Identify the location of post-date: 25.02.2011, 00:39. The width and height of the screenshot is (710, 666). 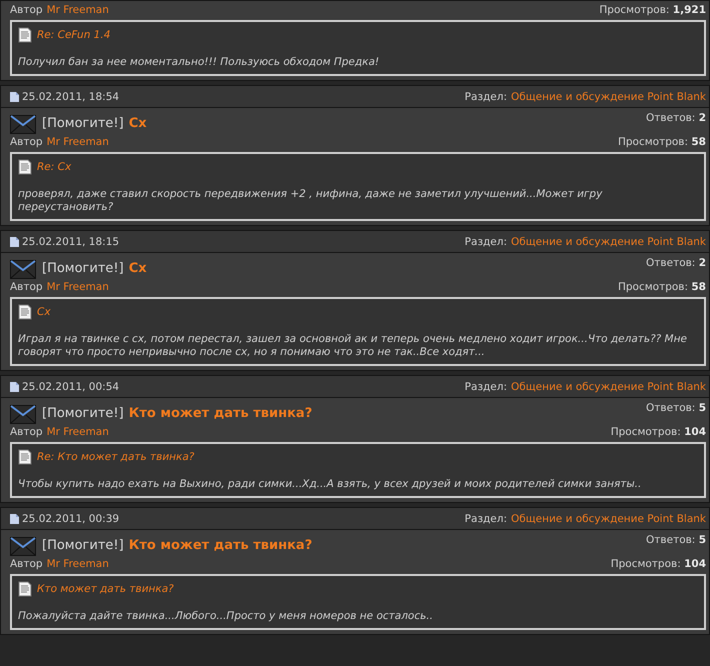
(71, 518).